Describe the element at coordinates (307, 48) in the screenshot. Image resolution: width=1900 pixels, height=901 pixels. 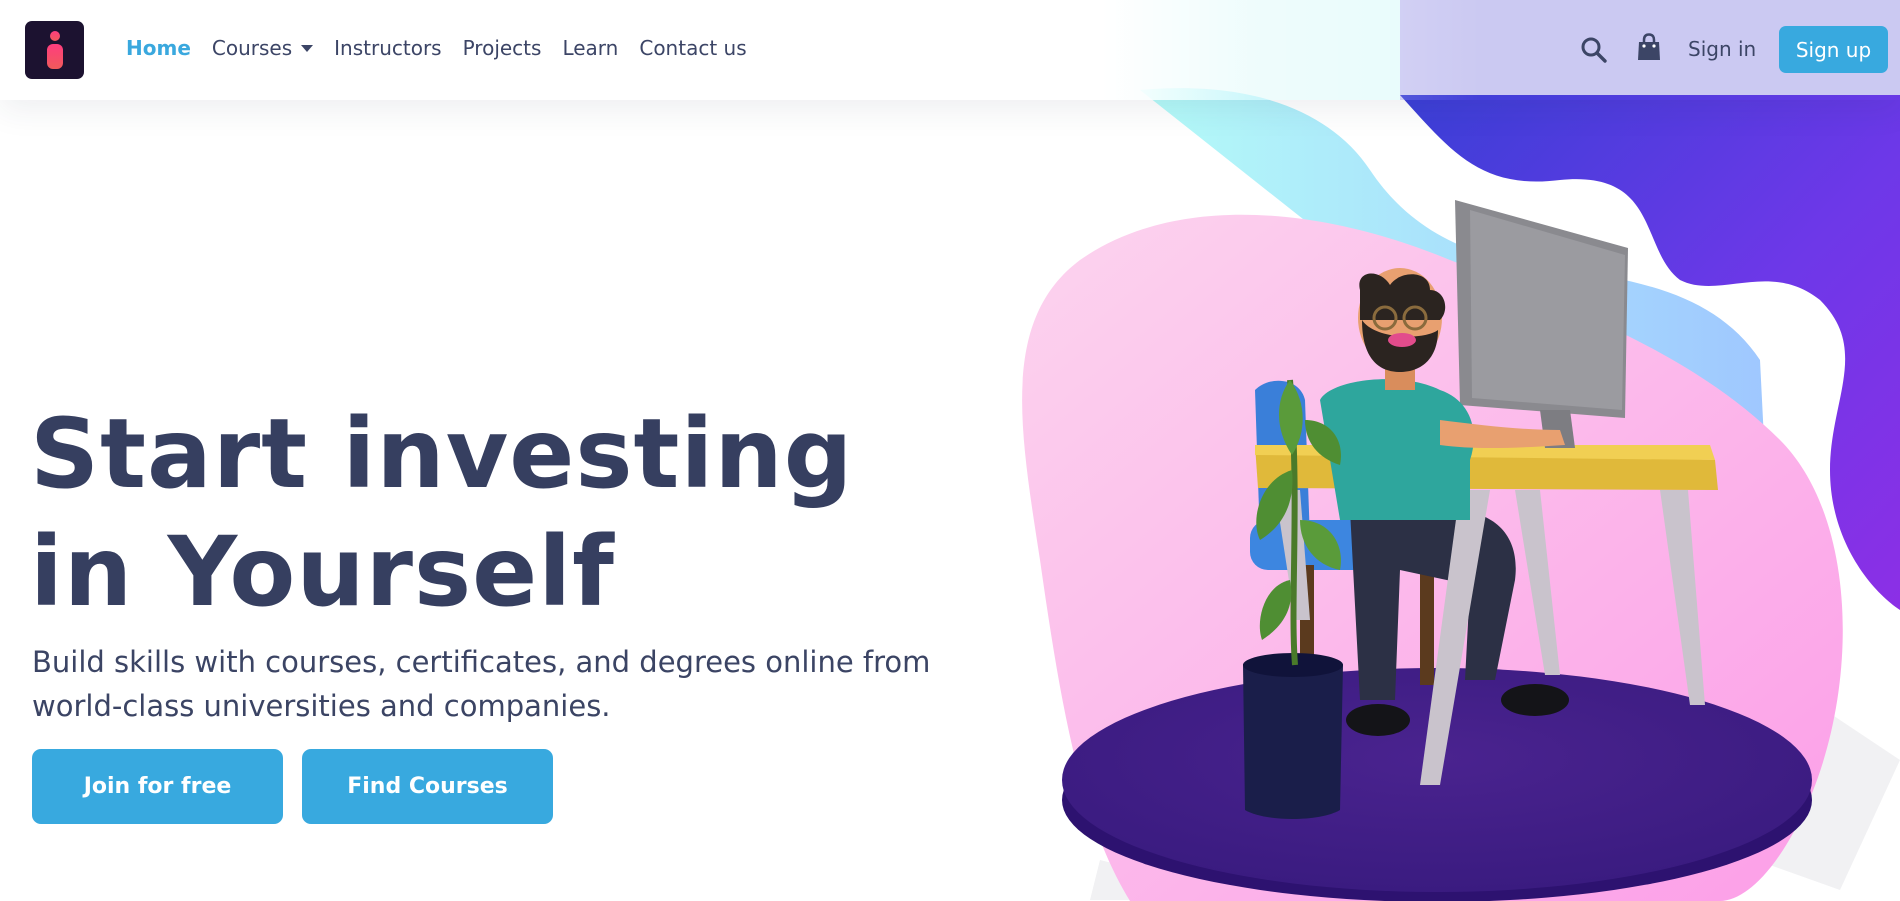
I see `chevron-down-icon` at that location.